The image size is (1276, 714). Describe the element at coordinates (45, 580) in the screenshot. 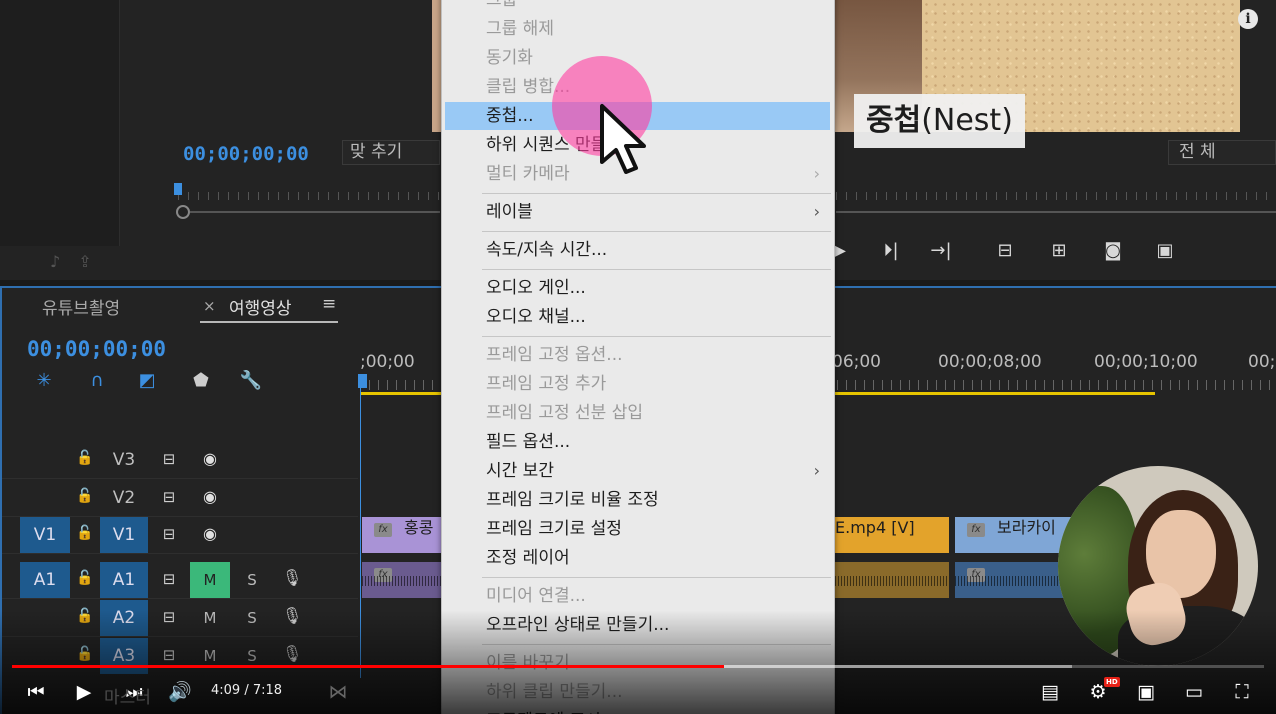

I see `source-patch-a1: A1` at that location.